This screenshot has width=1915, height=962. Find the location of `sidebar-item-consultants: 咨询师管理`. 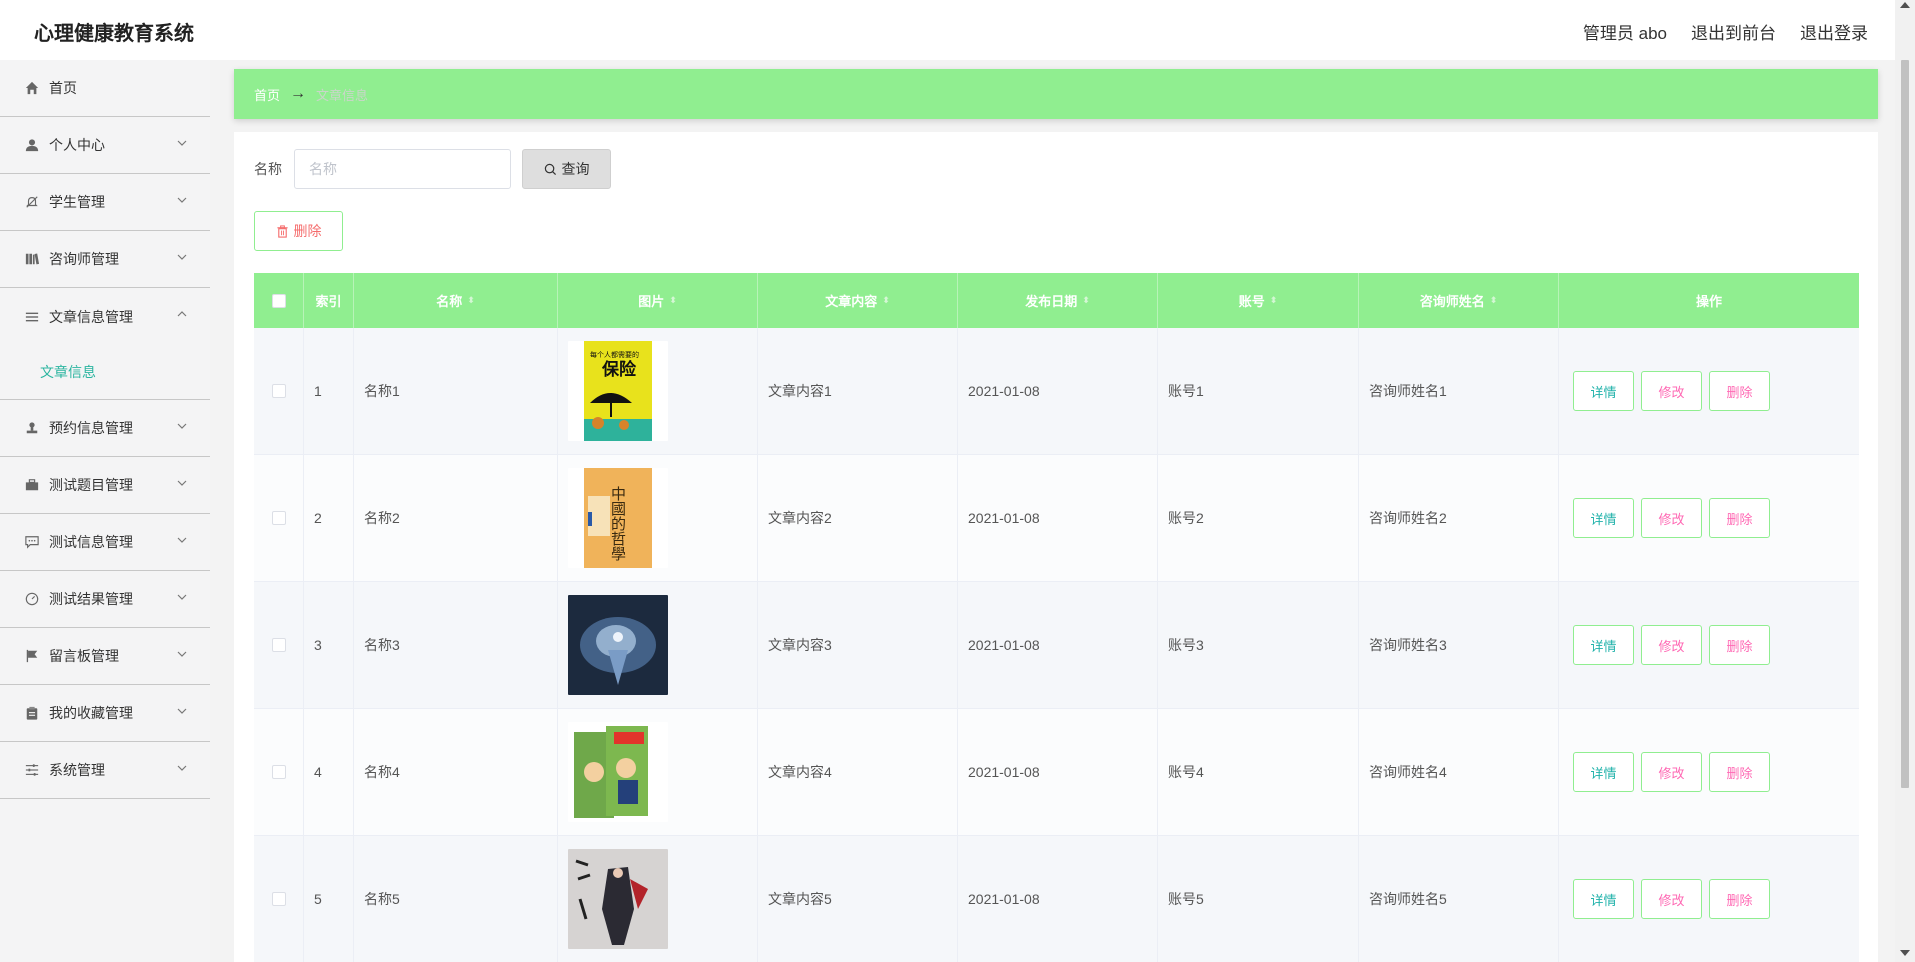

sidebar-item-consultants: 咨询师管理 is located at coordinates (105, 259).